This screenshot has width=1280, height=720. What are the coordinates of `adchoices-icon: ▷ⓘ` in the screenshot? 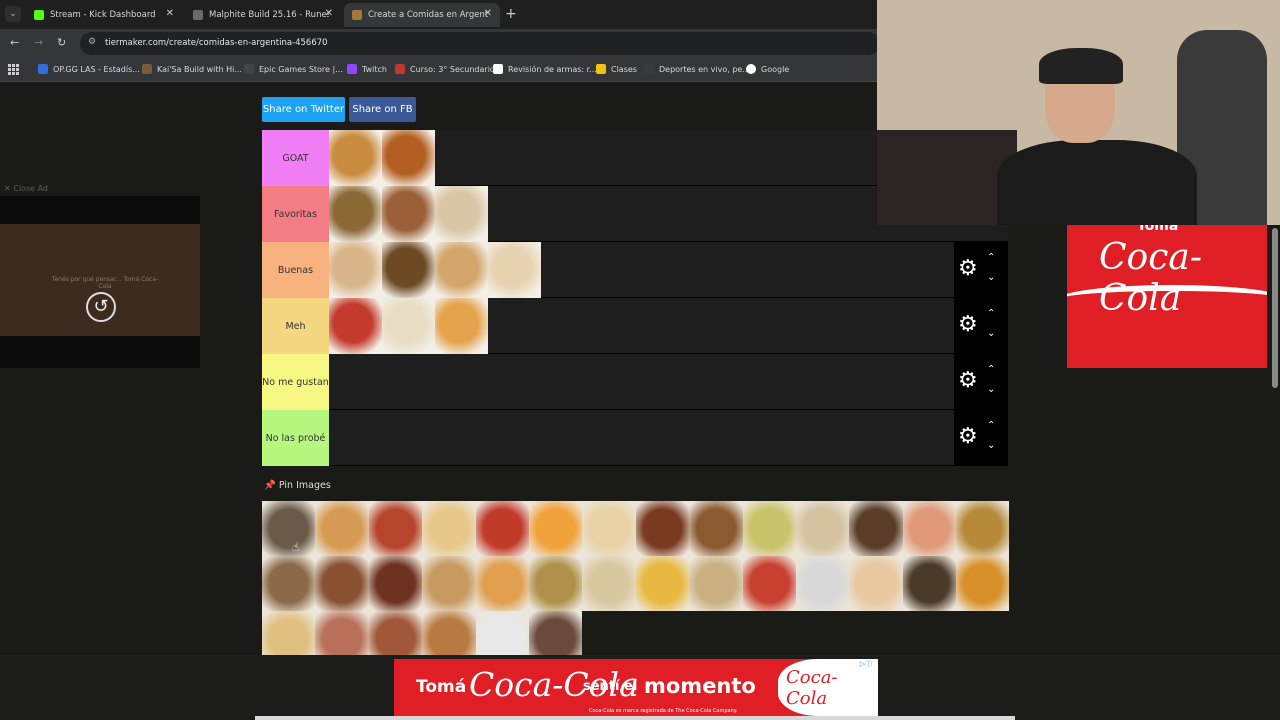 It's located at (866, 664).